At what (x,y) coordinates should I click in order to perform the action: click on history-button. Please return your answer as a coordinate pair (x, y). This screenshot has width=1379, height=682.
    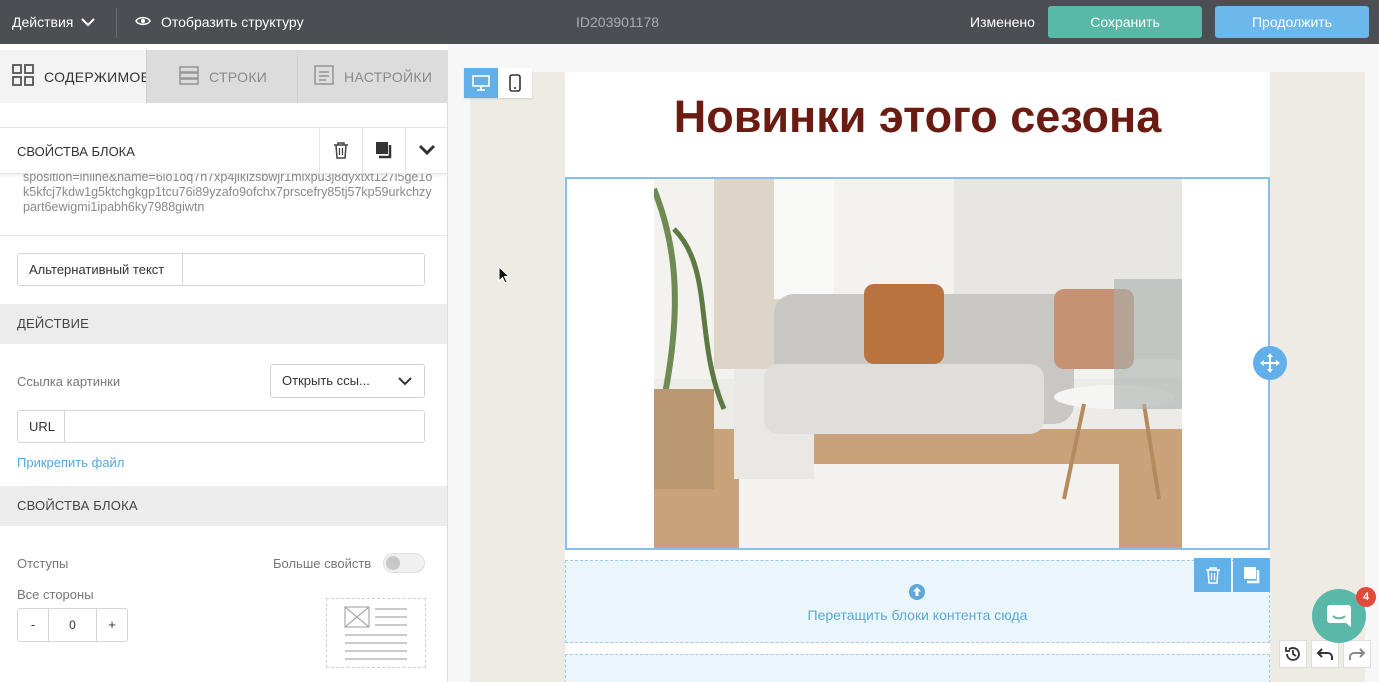
    Looking at the image, I should click on (1293, 654).